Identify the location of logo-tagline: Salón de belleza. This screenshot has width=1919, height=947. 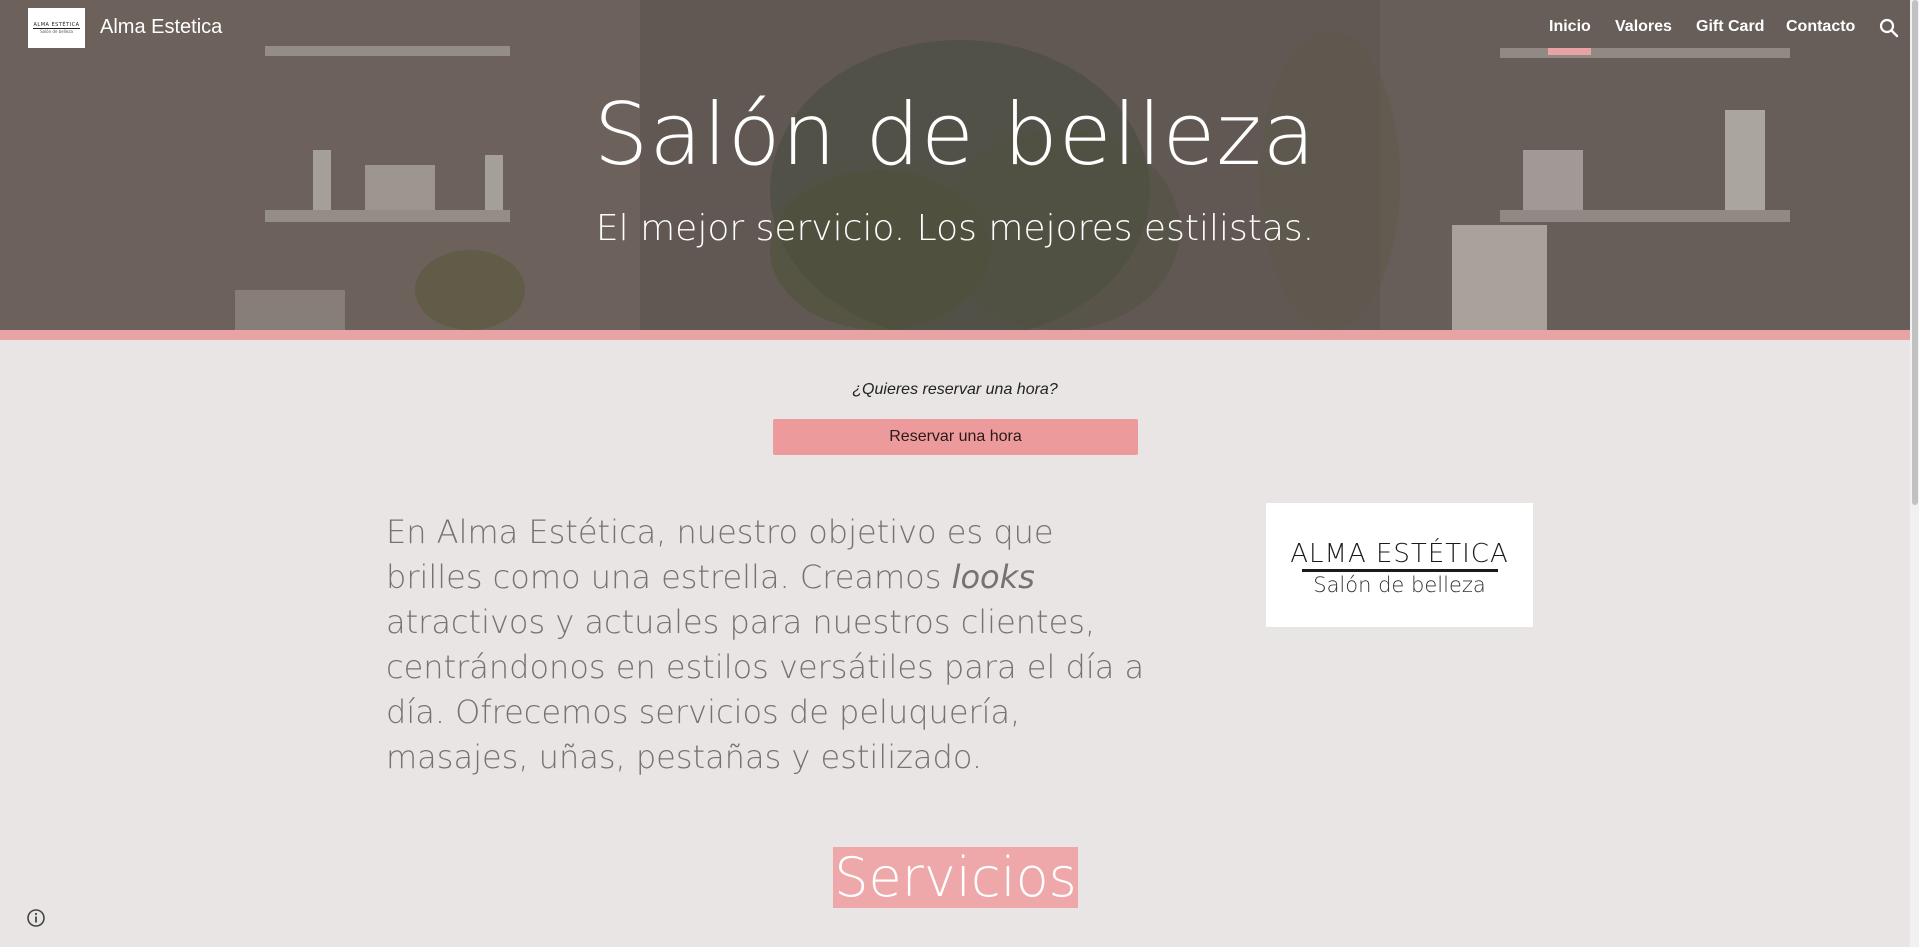
(56, 31).